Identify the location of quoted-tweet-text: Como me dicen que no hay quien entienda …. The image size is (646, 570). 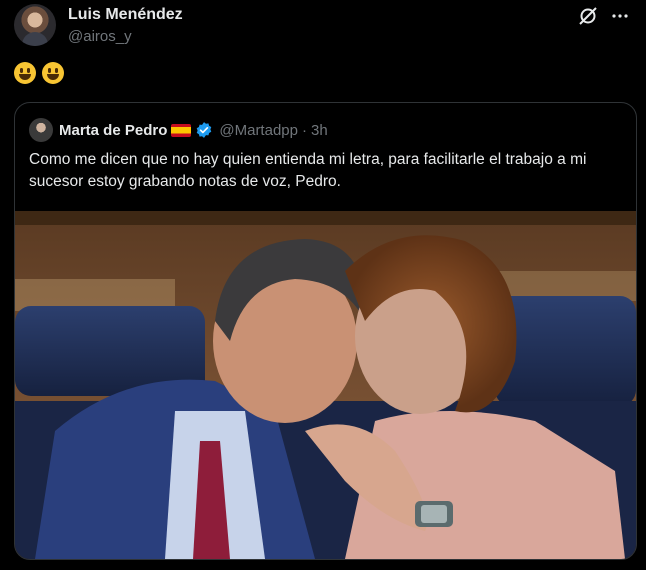
(308, 170).